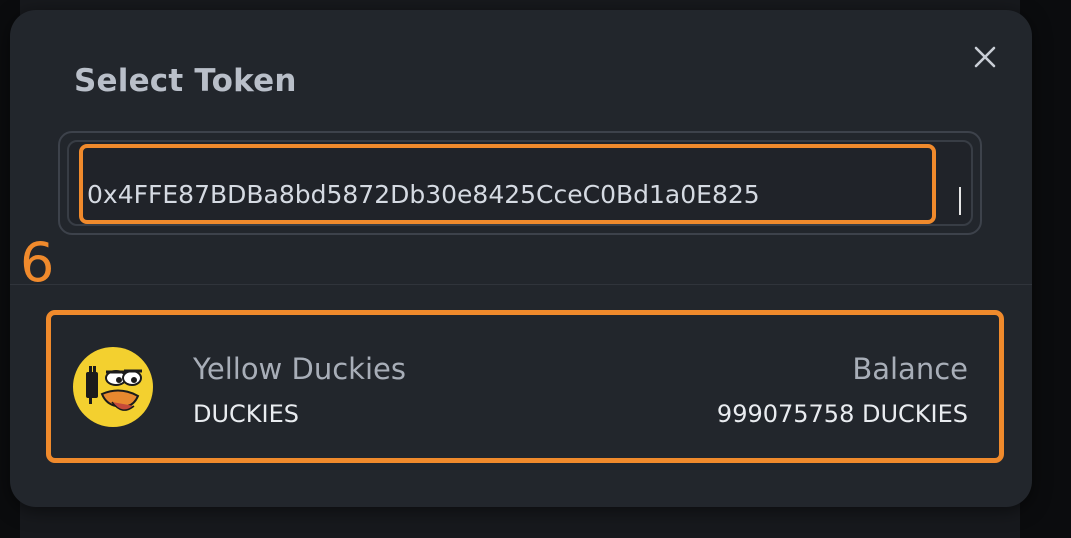  Describe the element at coordinates (299, 369) in the screenshot. I see `token-name: Yellow Duckies` at that location.